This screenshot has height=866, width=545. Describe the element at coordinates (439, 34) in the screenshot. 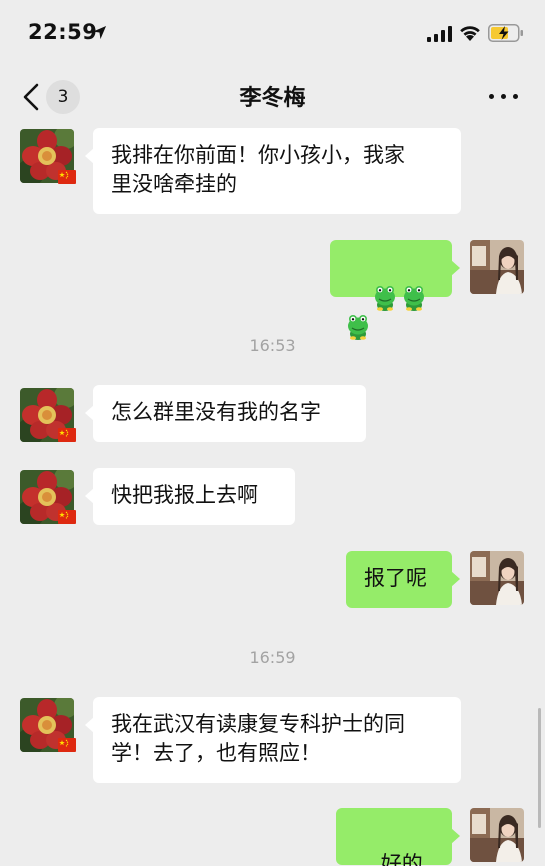

I see `cellular-signal-icon` at that location.